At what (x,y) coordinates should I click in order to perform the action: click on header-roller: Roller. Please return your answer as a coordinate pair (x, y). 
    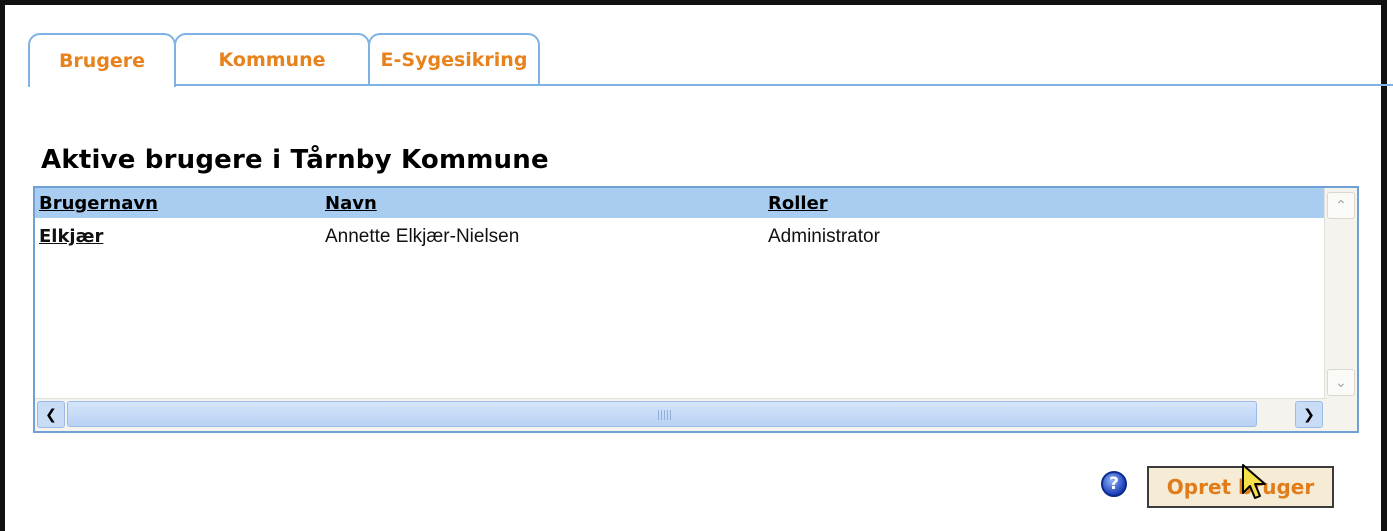
    Looking at the image, I should click on (798, 203).